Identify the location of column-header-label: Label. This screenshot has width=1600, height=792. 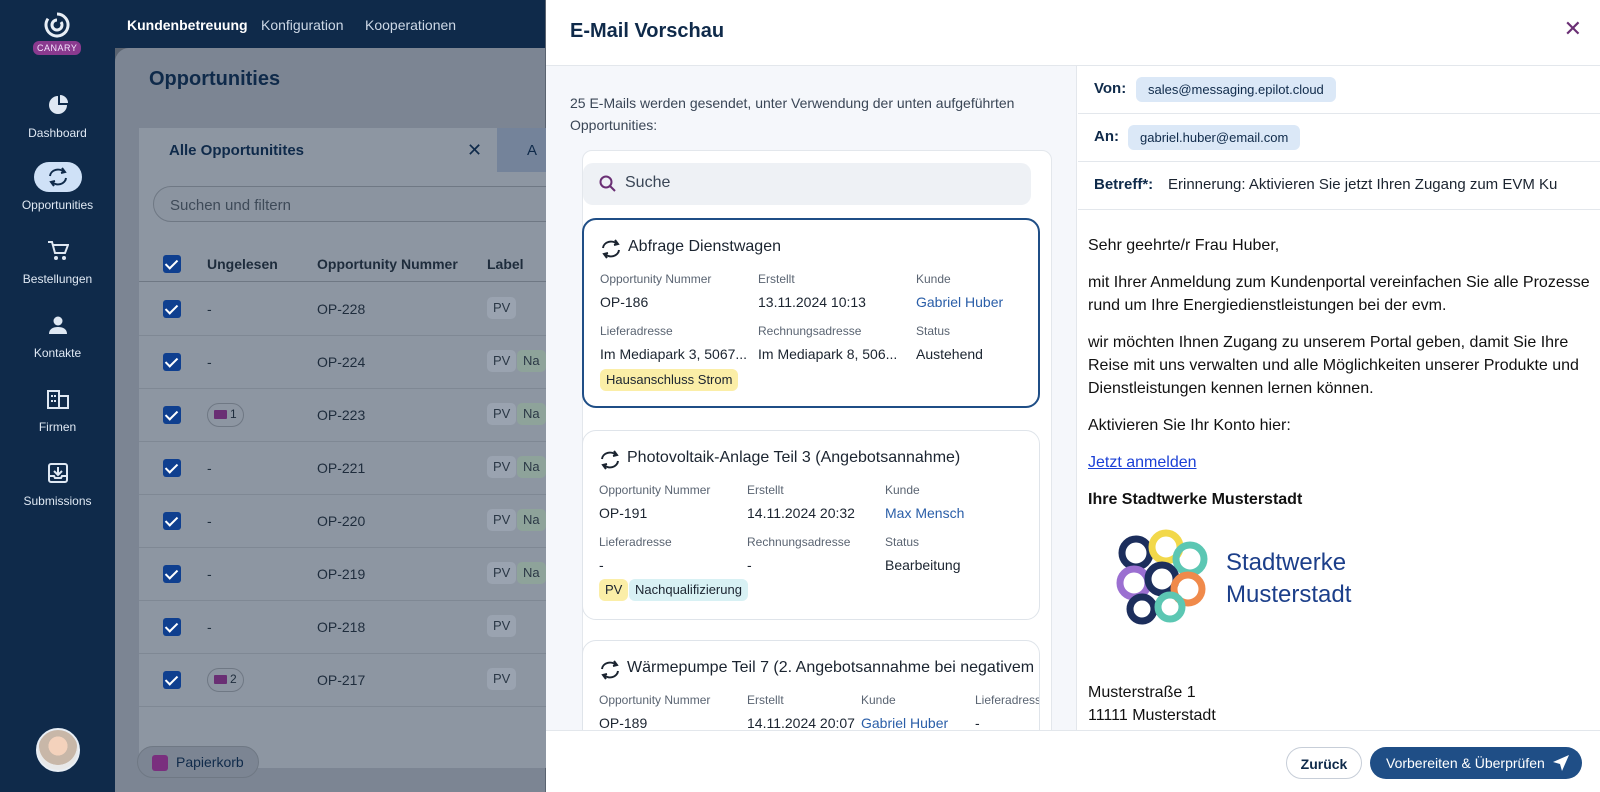
(505, 264).